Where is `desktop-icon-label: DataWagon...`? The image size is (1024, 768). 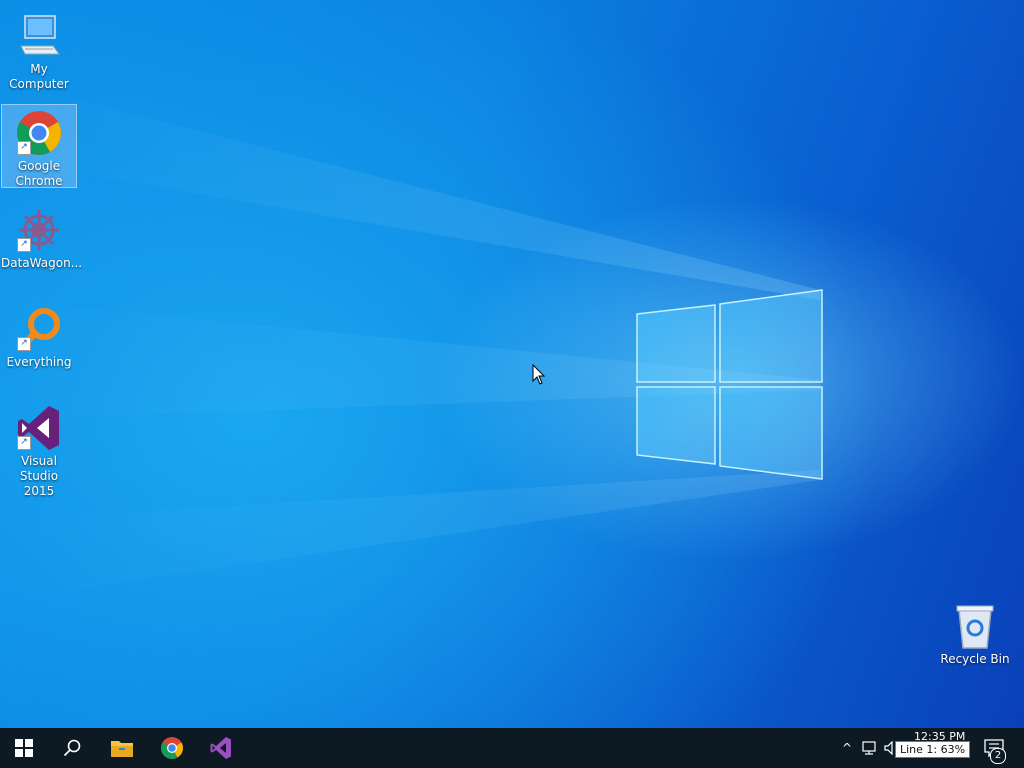
desktop-icon-label: DataWagon... is located at coordinates (42, 263).